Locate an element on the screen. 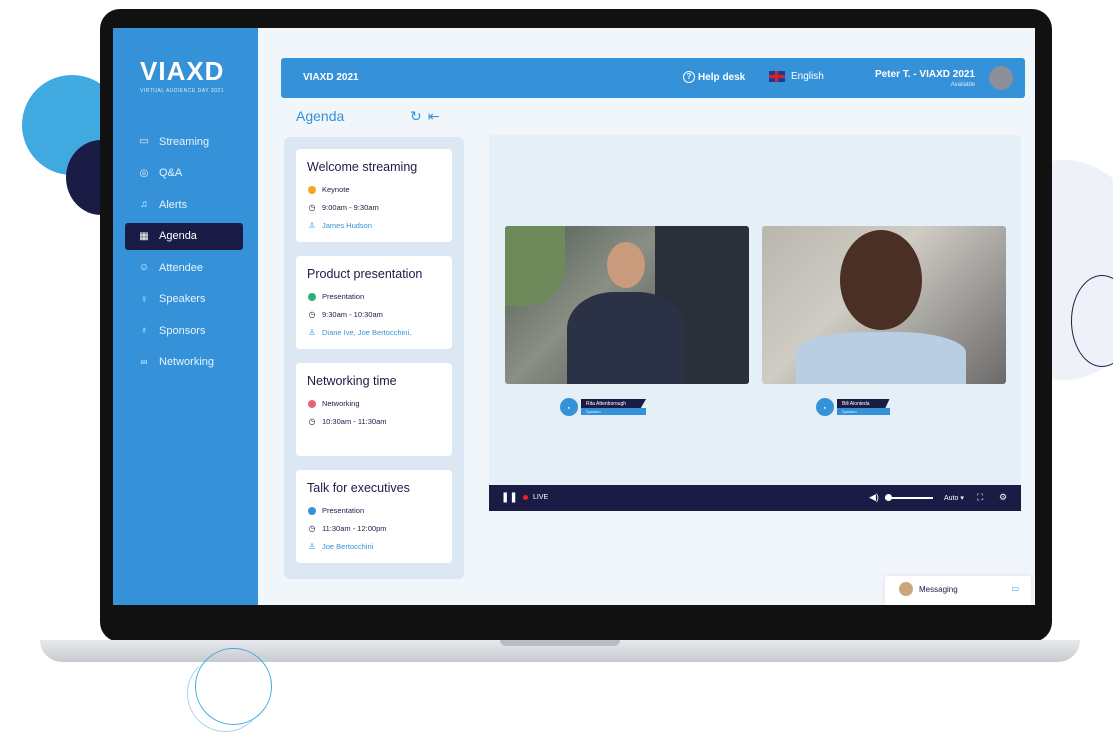  sidebar-item-label: Streaming is located at coordinates (184, 141).